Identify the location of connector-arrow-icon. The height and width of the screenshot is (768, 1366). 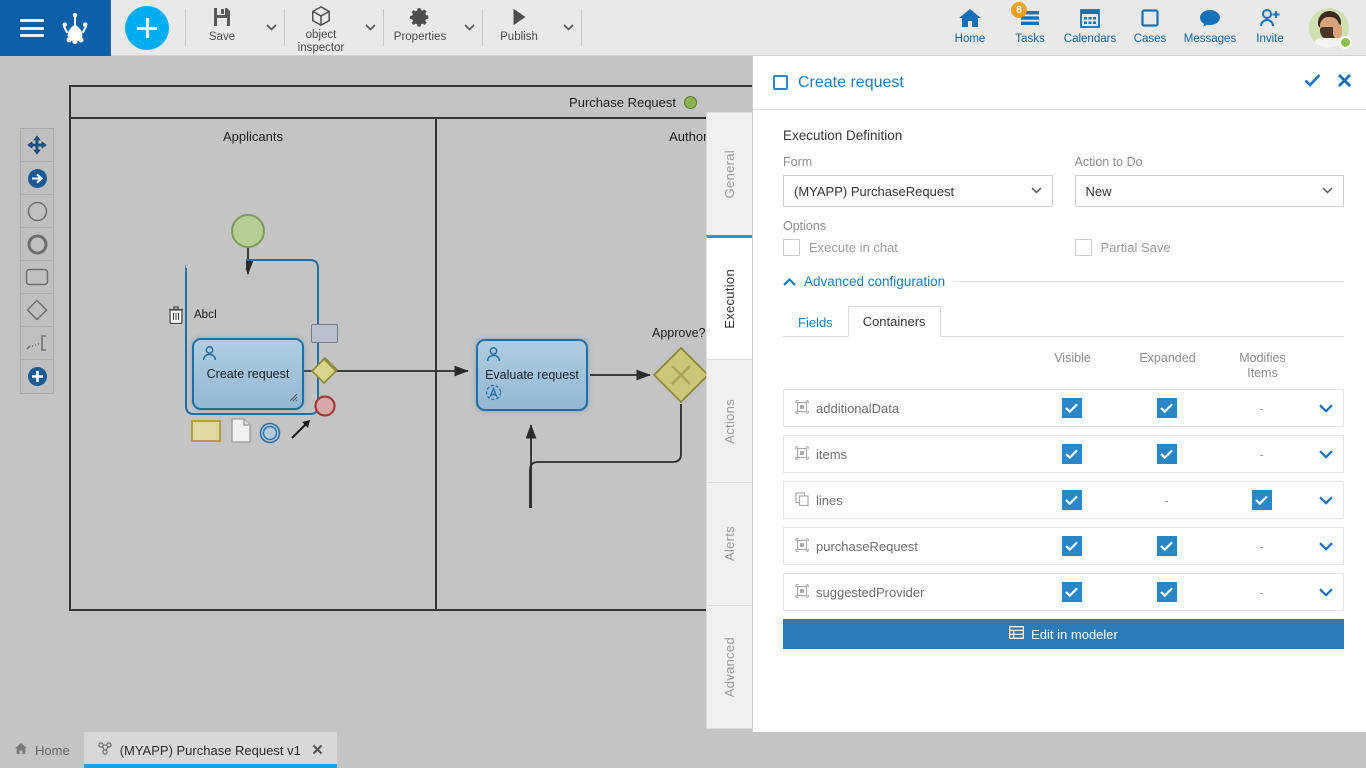
(300, 429).